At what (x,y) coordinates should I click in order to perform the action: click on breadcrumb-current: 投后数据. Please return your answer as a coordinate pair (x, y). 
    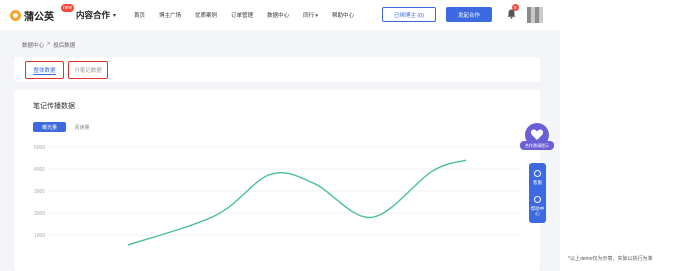
    Looking at the image, I should click on (64, 46).